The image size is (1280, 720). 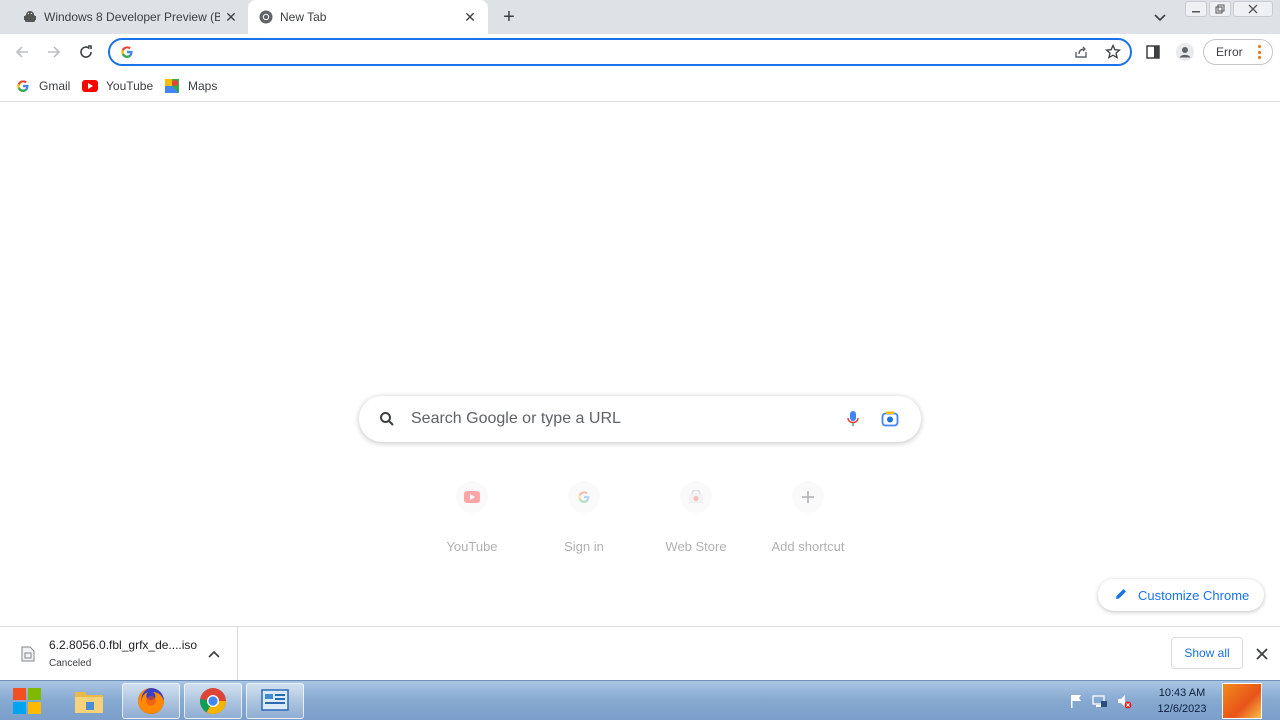 I want to click on reload-icon, so click(x=86, y=52).